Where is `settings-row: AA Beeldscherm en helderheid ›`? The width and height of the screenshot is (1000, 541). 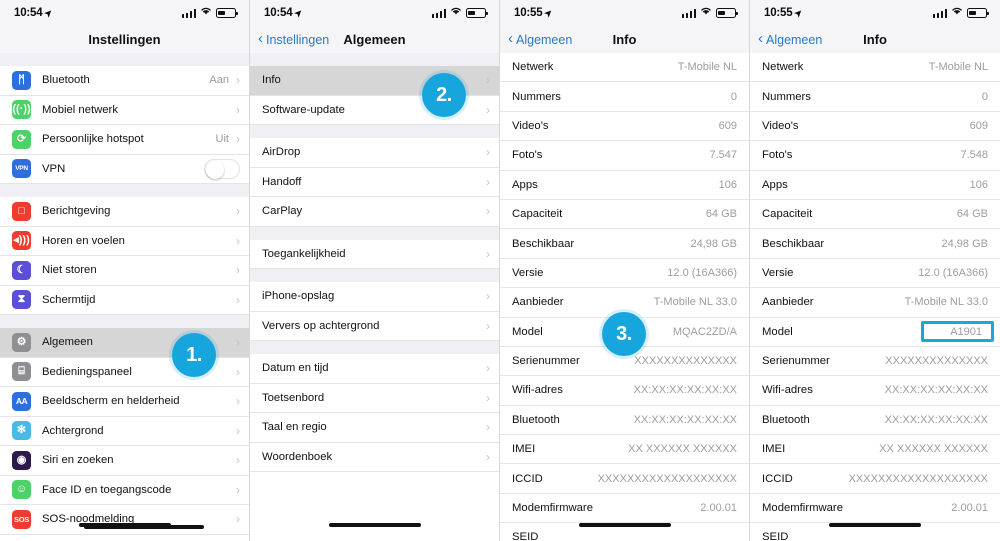
settings-row: AA Beeldscherm en helderheid › is located at coordinates (124, 402).